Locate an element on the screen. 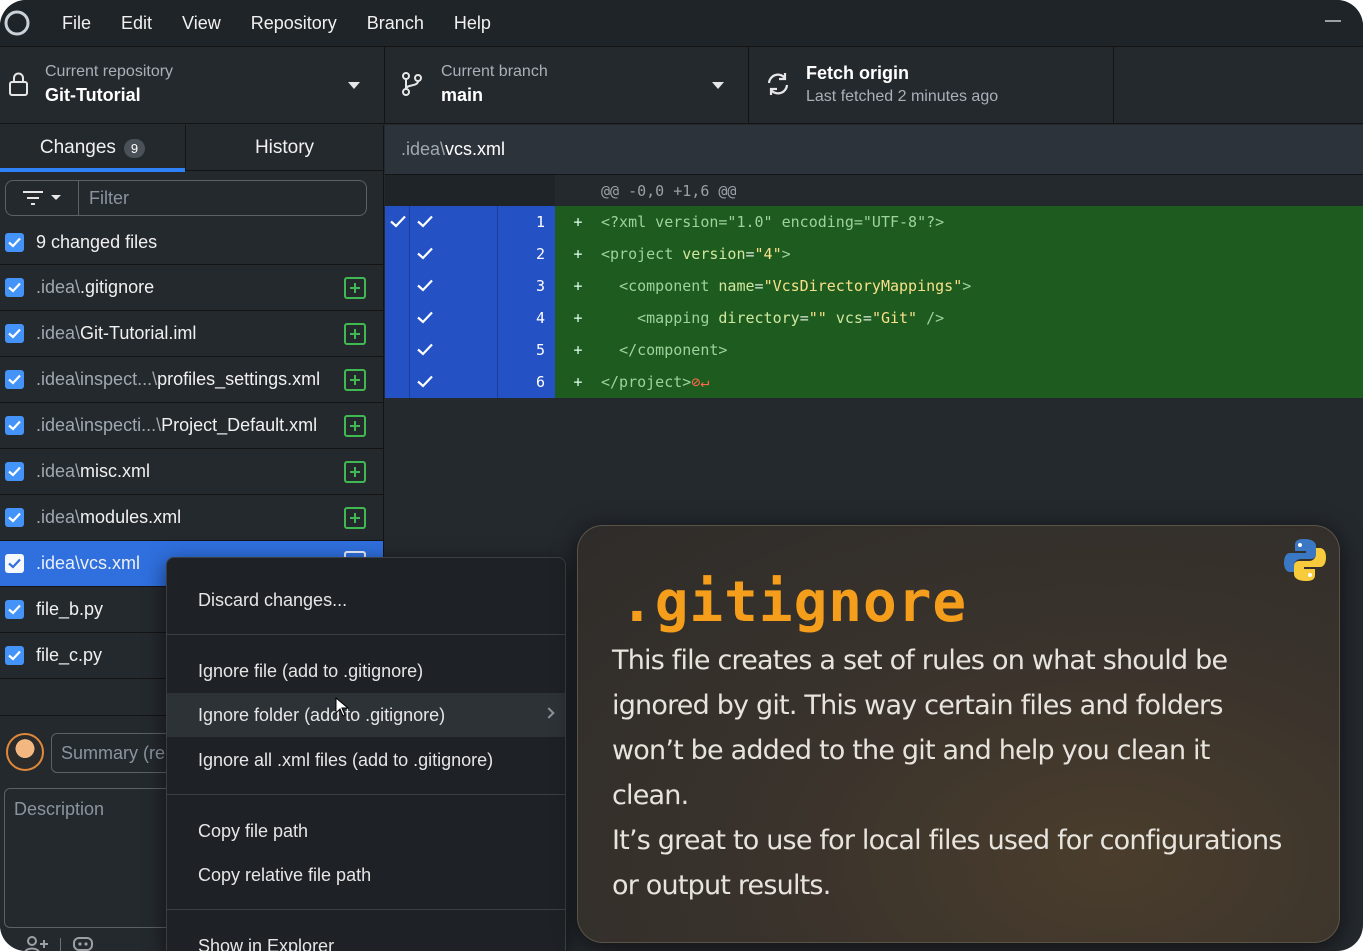  changed-files-count: 9 changed files is located at coordinates (97, 242).